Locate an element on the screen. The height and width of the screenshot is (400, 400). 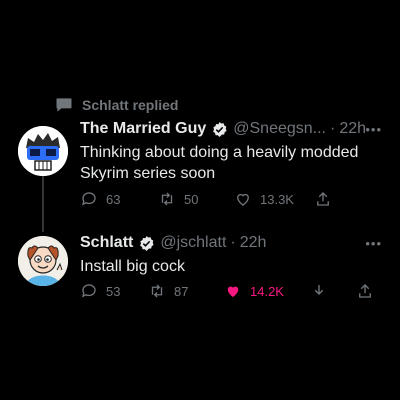
reply-context-text: Schlatt replied is located at coordinates (130, 105).